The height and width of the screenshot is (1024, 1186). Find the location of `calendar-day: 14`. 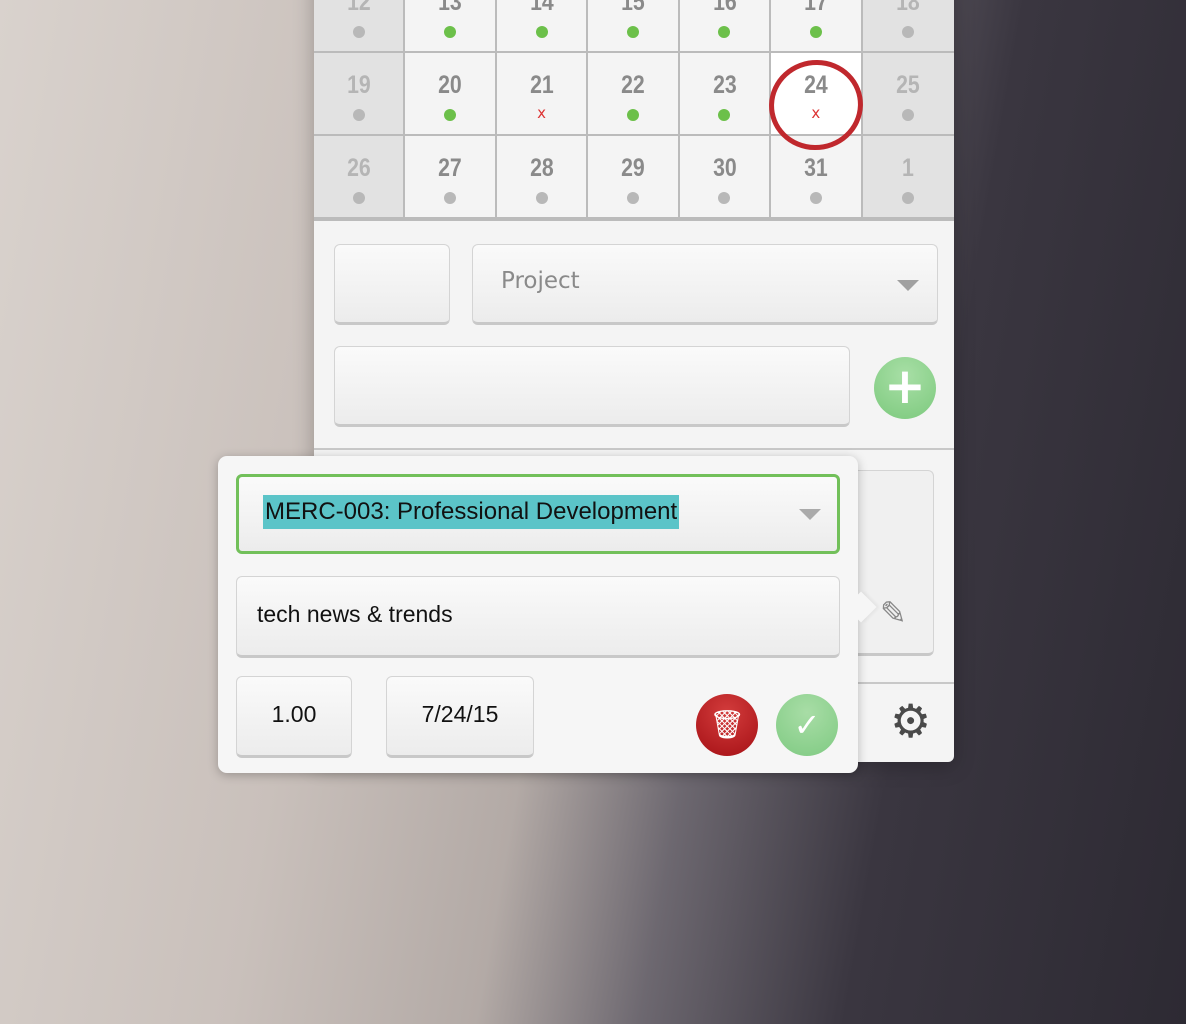

calendar-day: 14 is located at coordinates (542, 26).